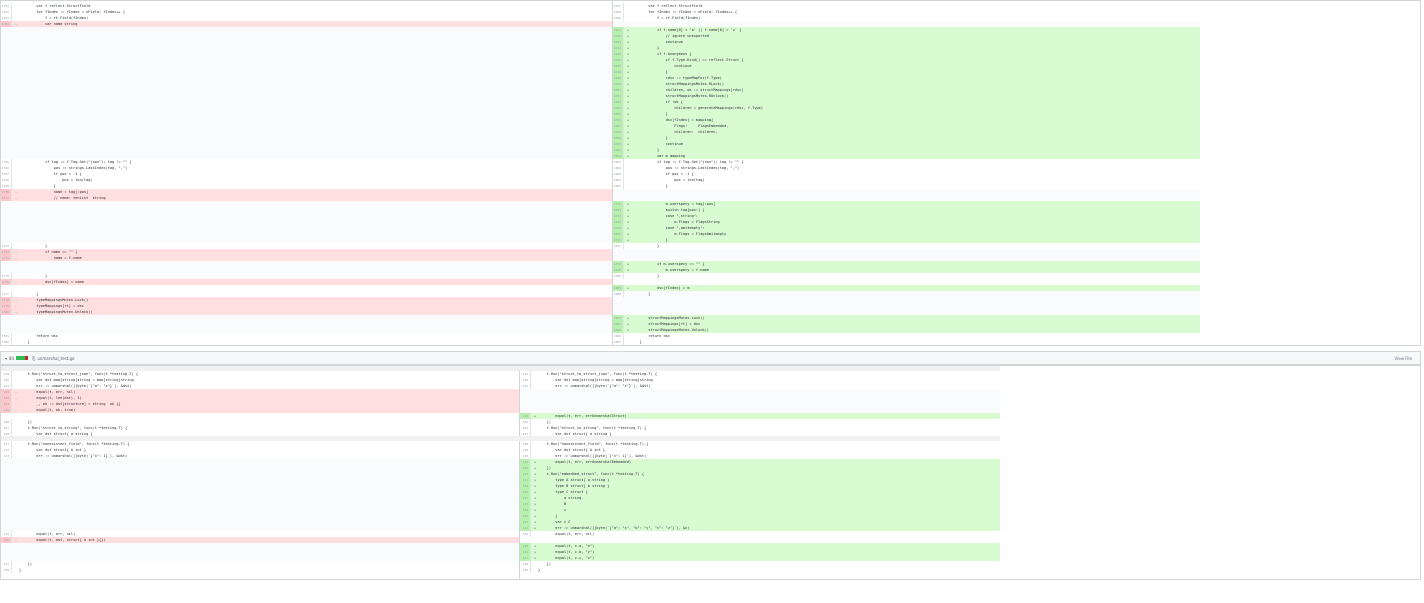  I want to click on context-line: 1067 }, so click(906, 186).